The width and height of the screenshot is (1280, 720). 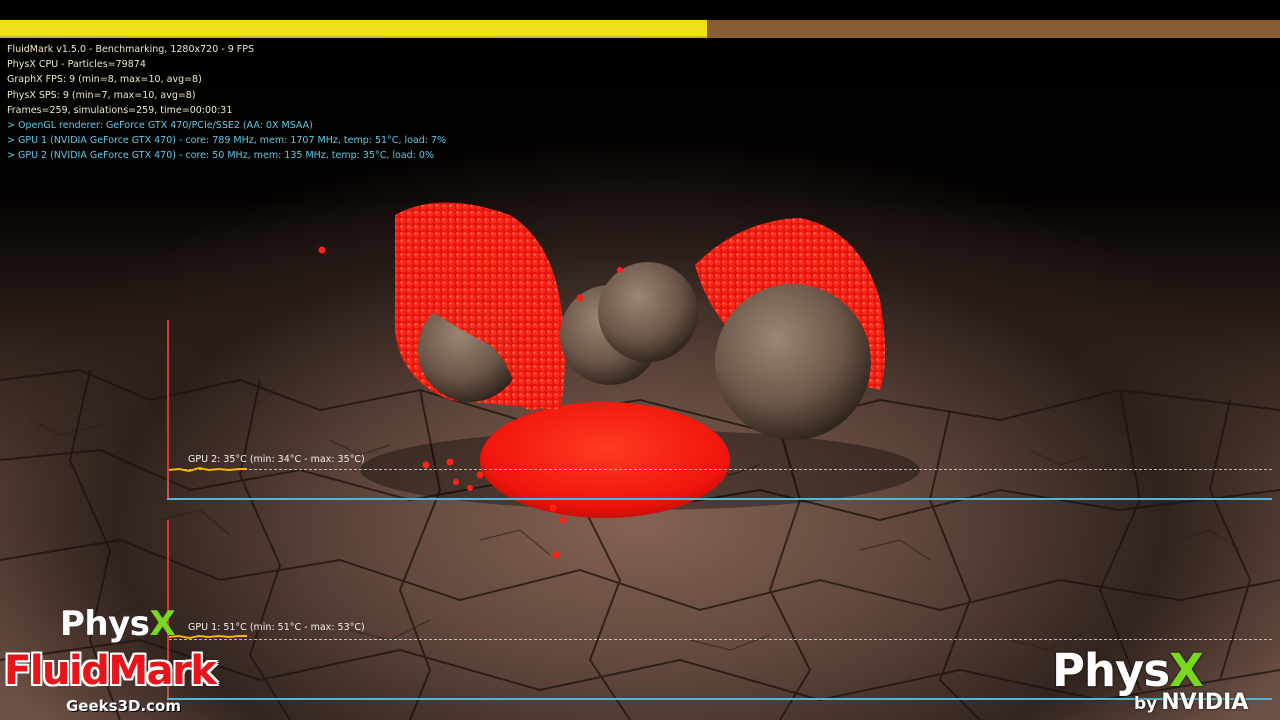 I want to click on by-nvidia-text: by NVIDIA, so click(x=1191, y=702).